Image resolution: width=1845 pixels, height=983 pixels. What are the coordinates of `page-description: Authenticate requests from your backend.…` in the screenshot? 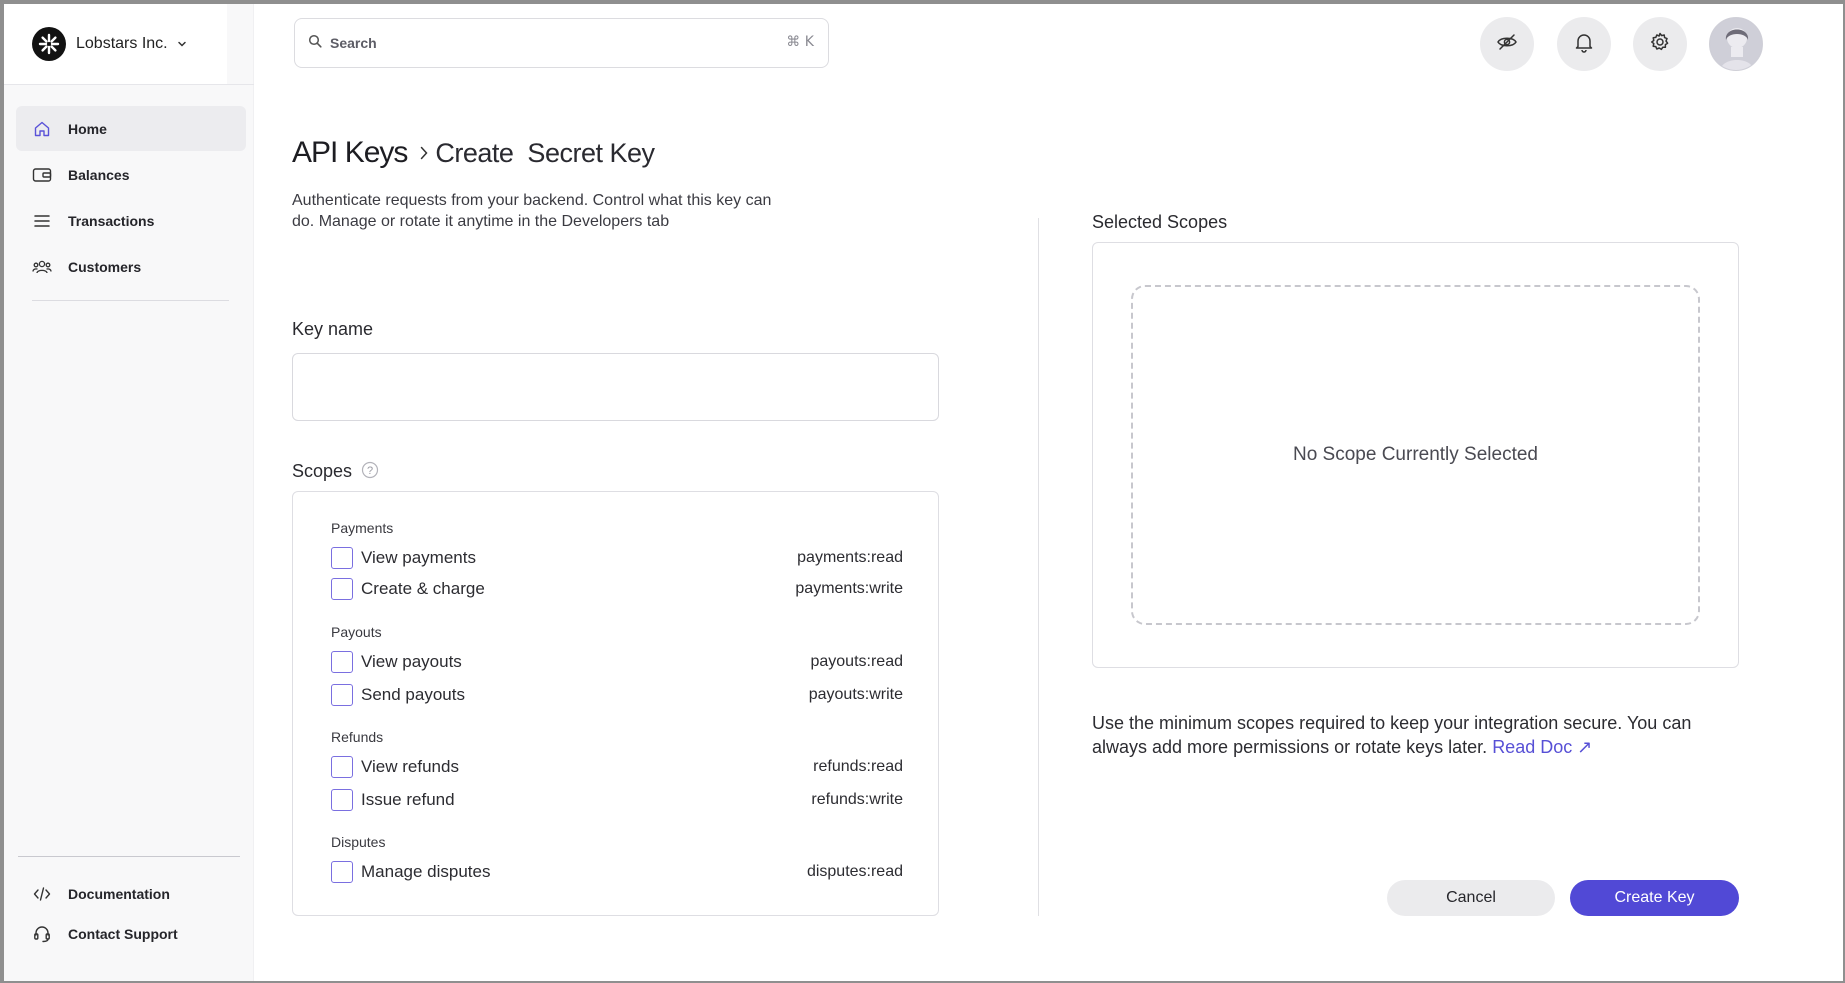 It's located at (532, 211).